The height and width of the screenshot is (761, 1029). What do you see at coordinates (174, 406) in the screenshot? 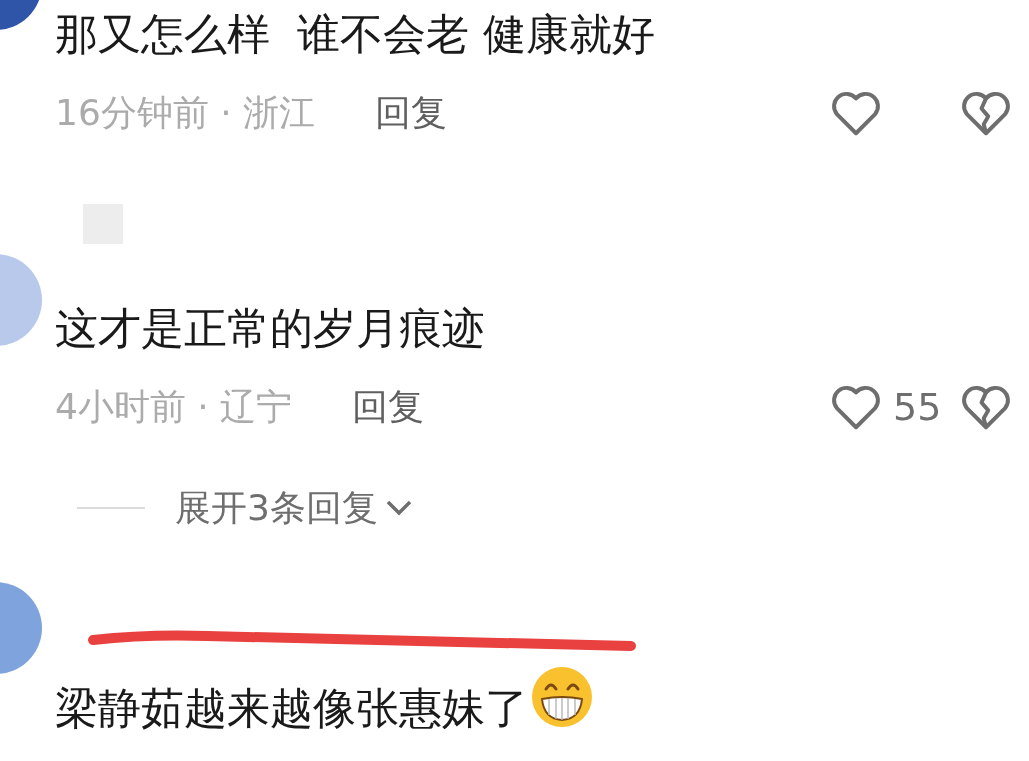
I see `time-location: 4小时前 · 辽宁` at bounding box center [174, 406].